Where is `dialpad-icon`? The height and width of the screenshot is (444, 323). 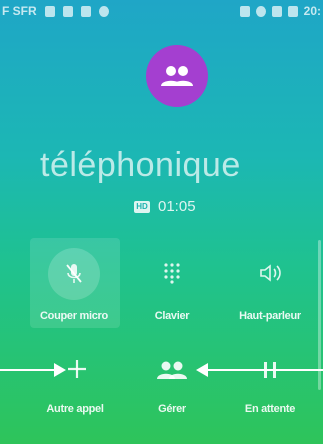
dialpad-icon is located at coordinates (172, 273).